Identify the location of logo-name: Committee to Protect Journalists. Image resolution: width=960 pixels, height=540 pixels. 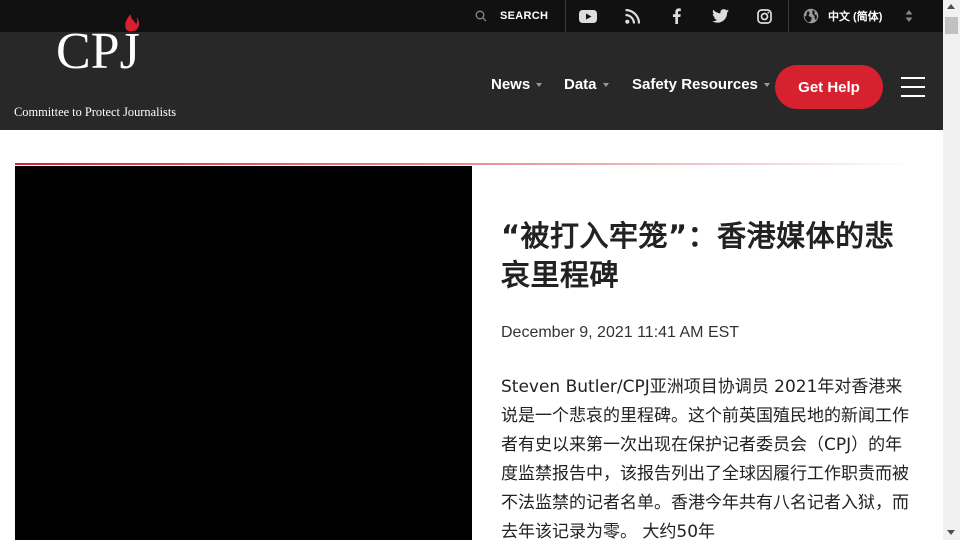
(95, 112).